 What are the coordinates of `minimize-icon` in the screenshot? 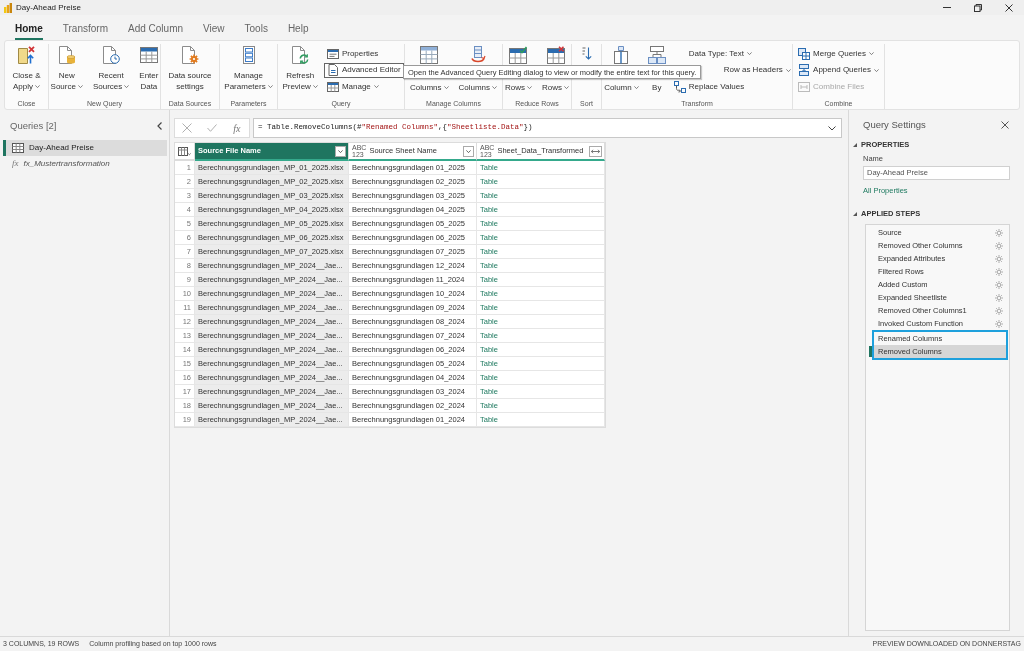 It's located at (946, 7).